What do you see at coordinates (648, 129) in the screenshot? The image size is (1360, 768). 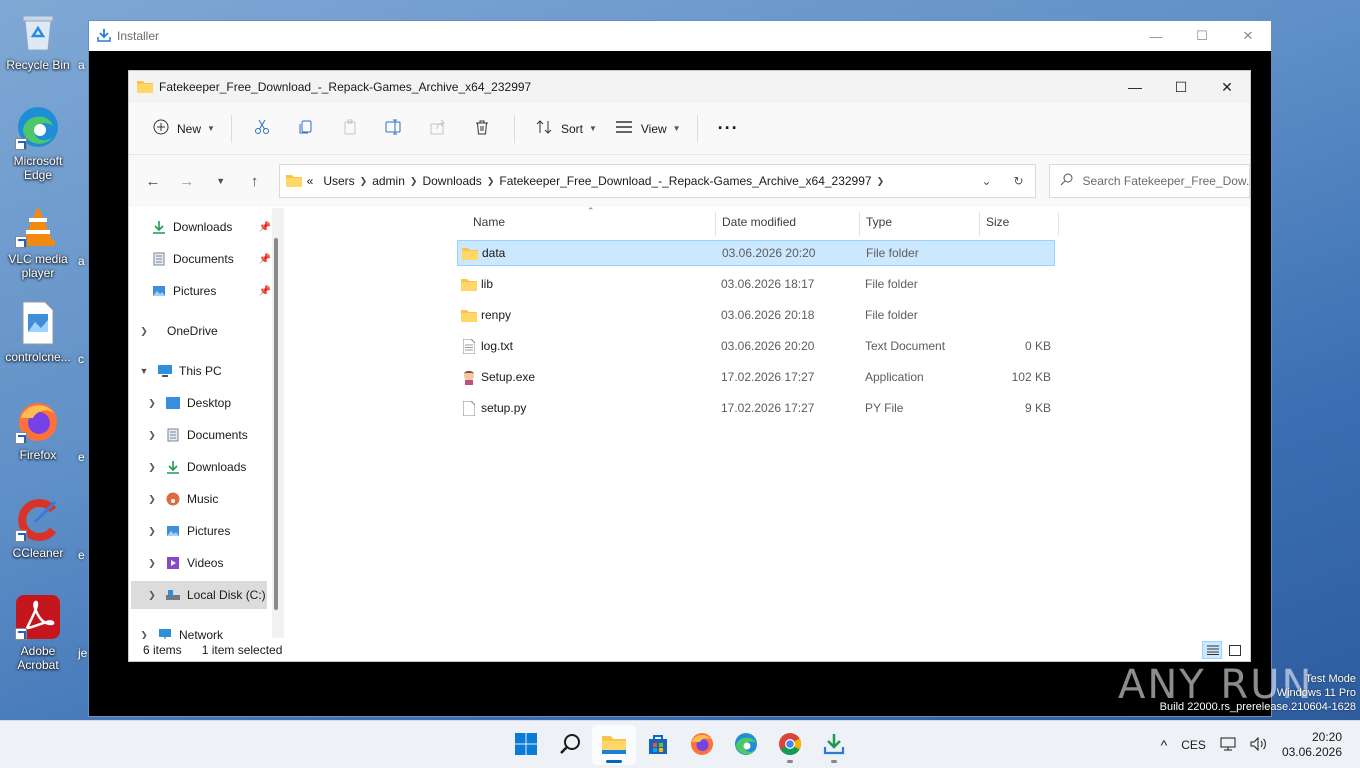 I see `view-button: View ▼` at bounding box center [648, 129].